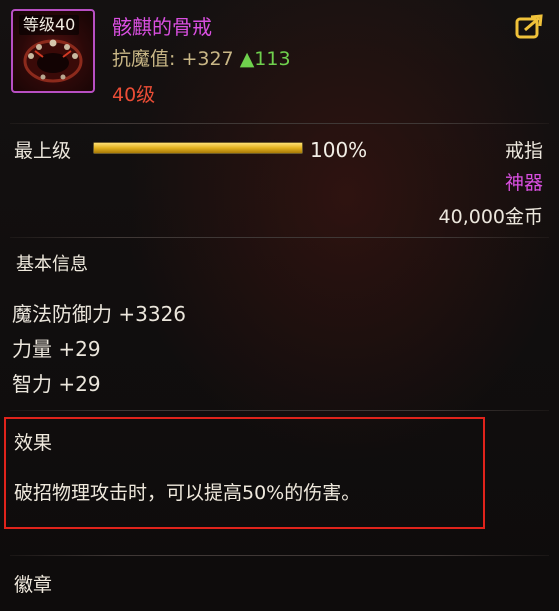 The height and width of the screenshot is (611, 559). I want to click on upgrade-progress-text: 100%, so click(339, 150).